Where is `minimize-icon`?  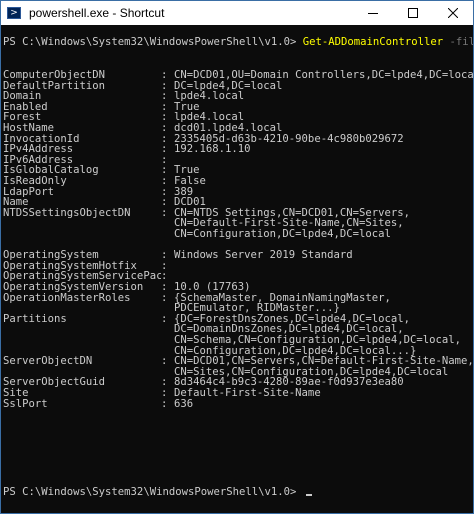
minimize-icon is located at coordinates (373, 13).